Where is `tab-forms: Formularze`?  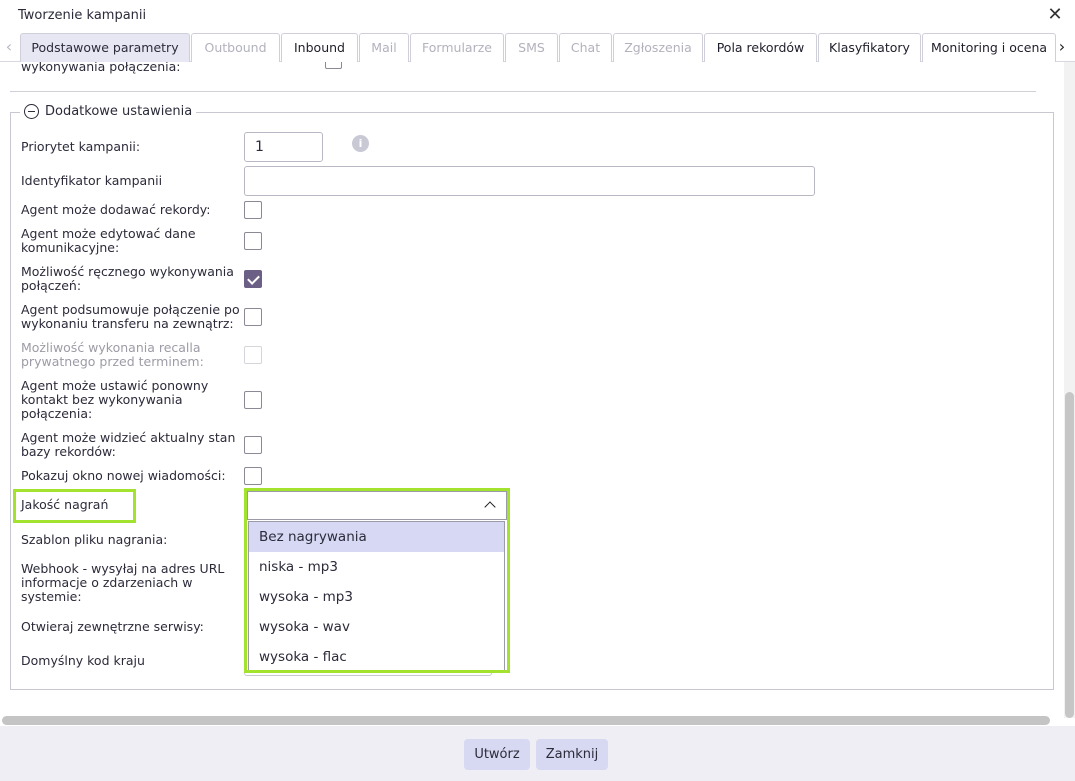 tab-forms: Formularze is located at coordinates (457, 47).